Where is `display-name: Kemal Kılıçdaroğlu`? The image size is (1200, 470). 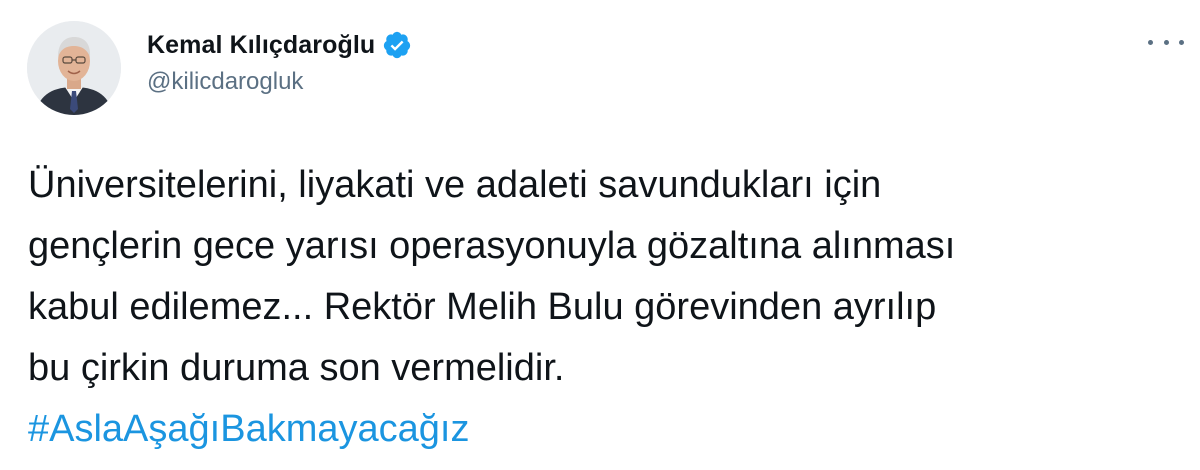 display-name: Kemal Kılıçdaroğlu is located at coordinates (261, 45).